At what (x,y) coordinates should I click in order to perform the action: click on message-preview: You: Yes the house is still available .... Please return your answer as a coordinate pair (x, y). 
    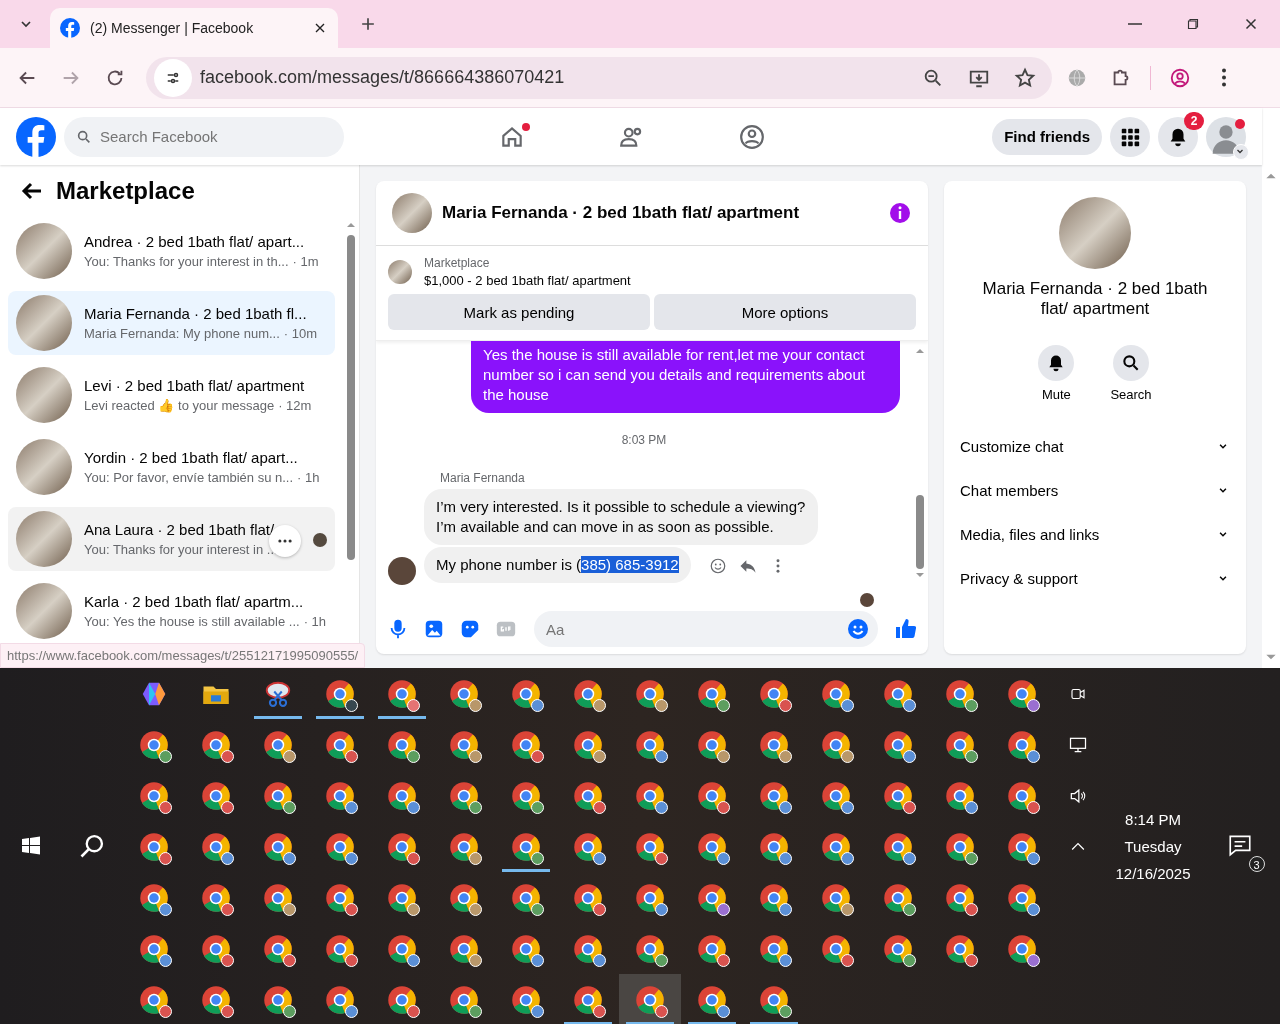
    Looking at the image, I should click on (192, 621).